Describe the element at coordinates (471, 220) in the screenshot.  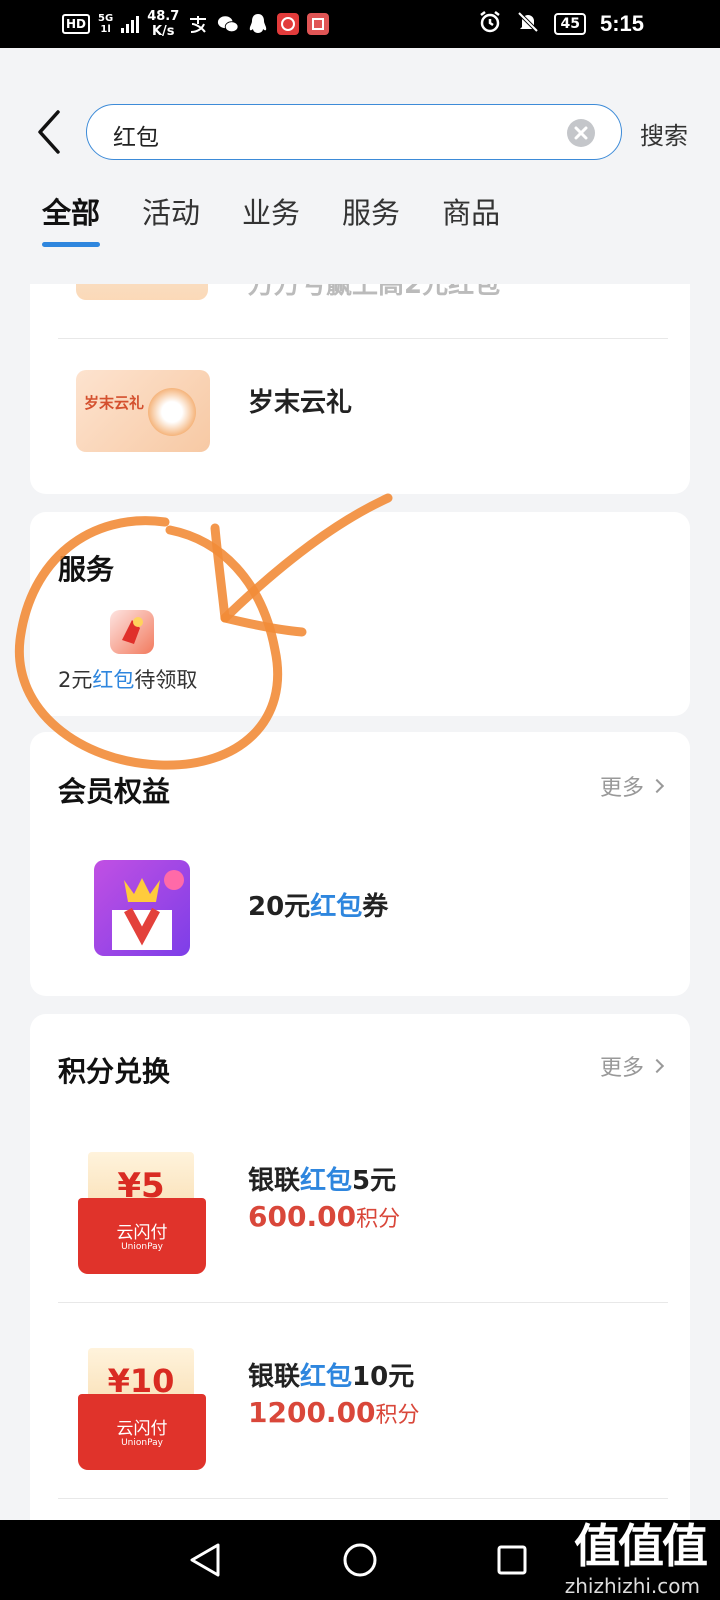
I see `tab-products: 商品` at that location.